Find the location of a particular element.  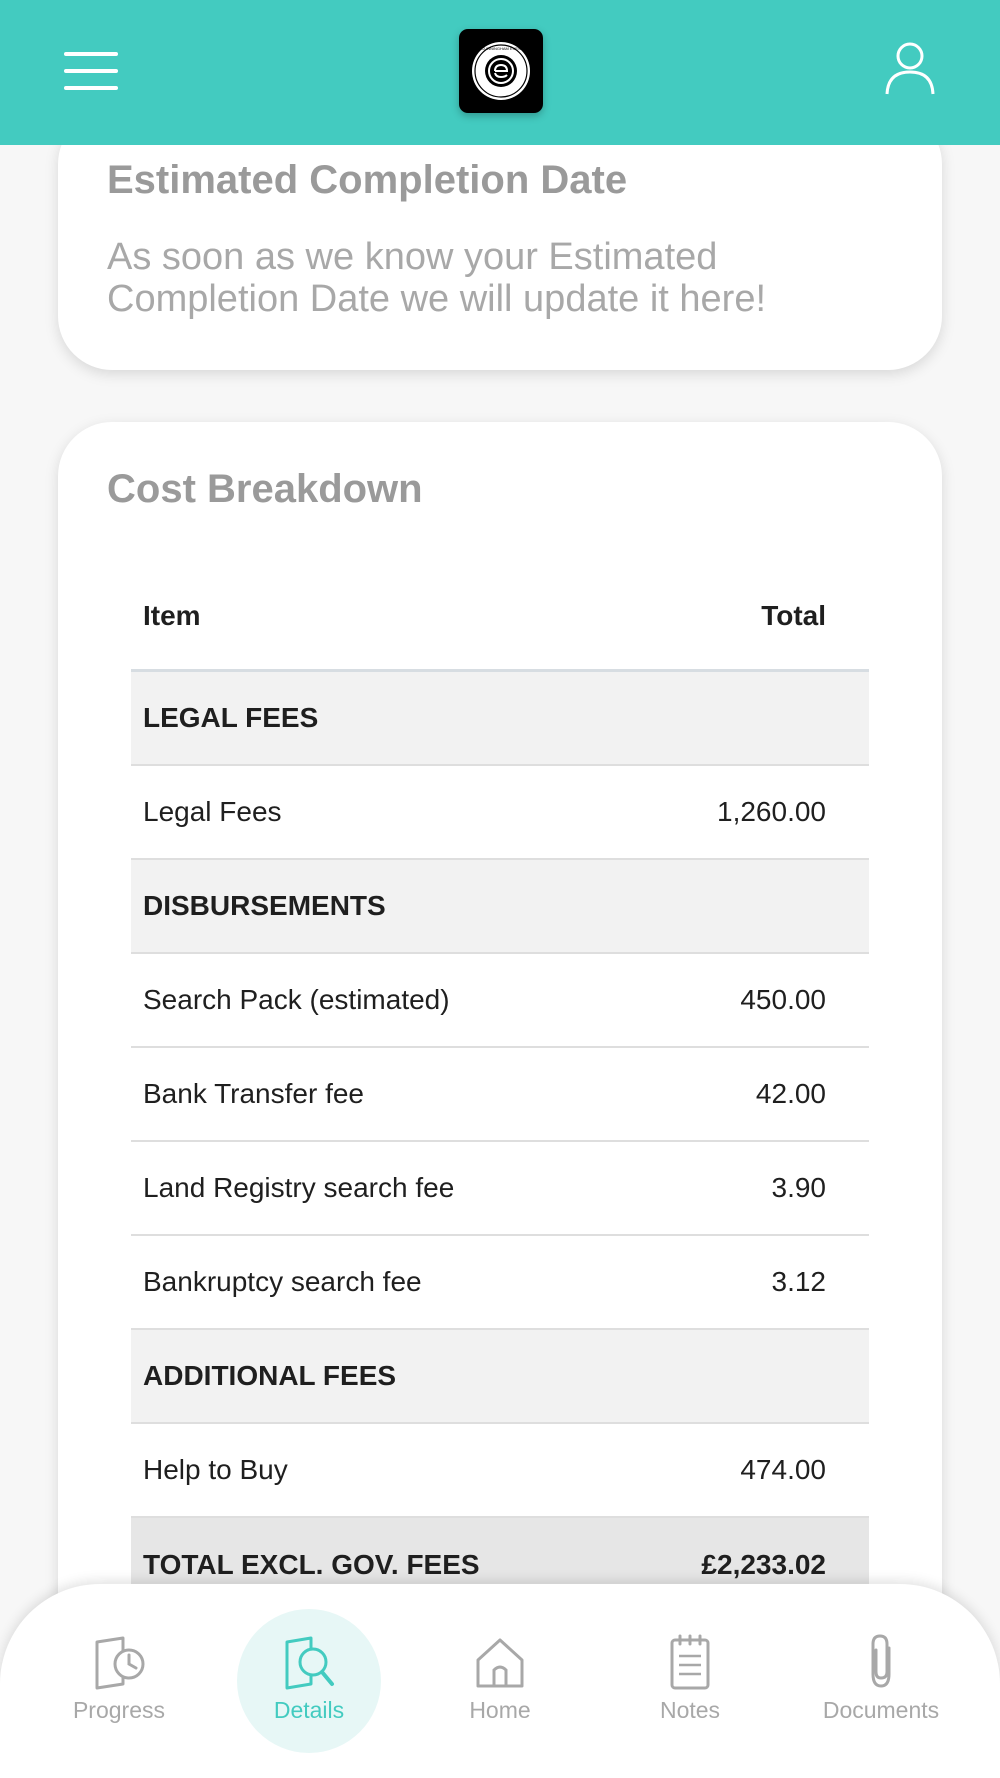

table-header: Item Total is located at coordinates (500, 617).